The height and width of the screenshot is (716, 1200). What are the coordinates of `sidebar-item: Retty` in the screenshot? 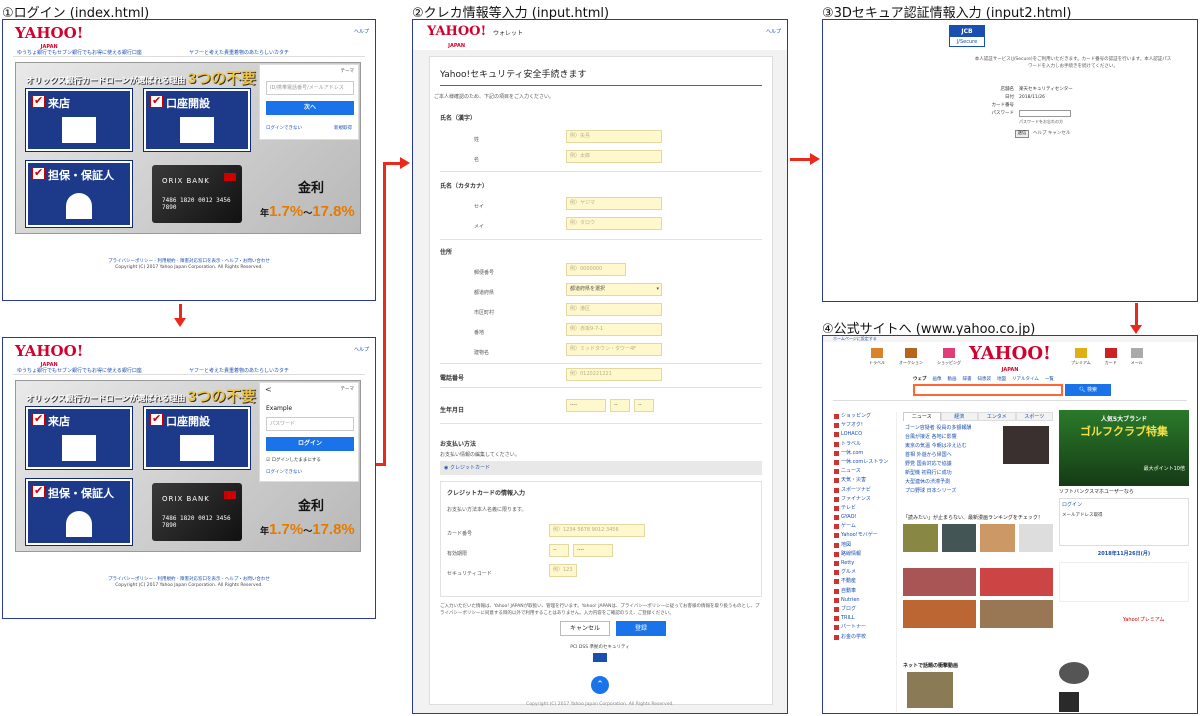 It's located at (864, 563).